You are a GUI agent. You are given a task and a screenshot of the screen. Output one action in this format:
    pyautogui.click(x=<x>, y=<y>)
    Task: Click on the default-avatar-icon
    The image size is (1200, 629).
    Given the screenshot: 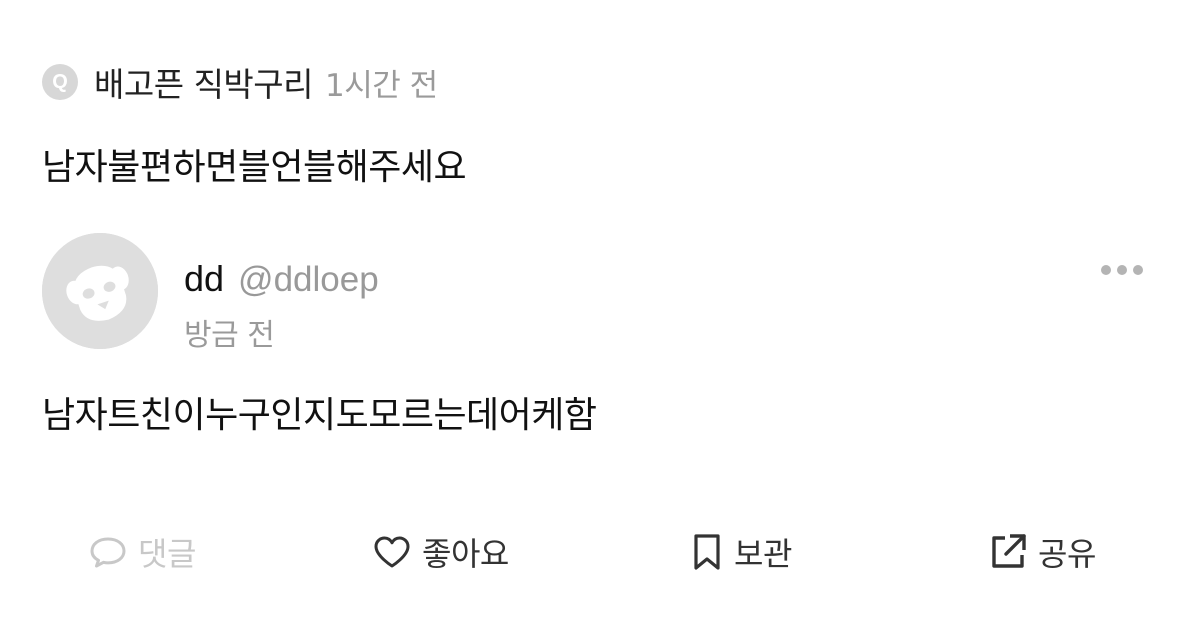 What is the action you would take?
    pyautogui.click(x=100, y=291)
    